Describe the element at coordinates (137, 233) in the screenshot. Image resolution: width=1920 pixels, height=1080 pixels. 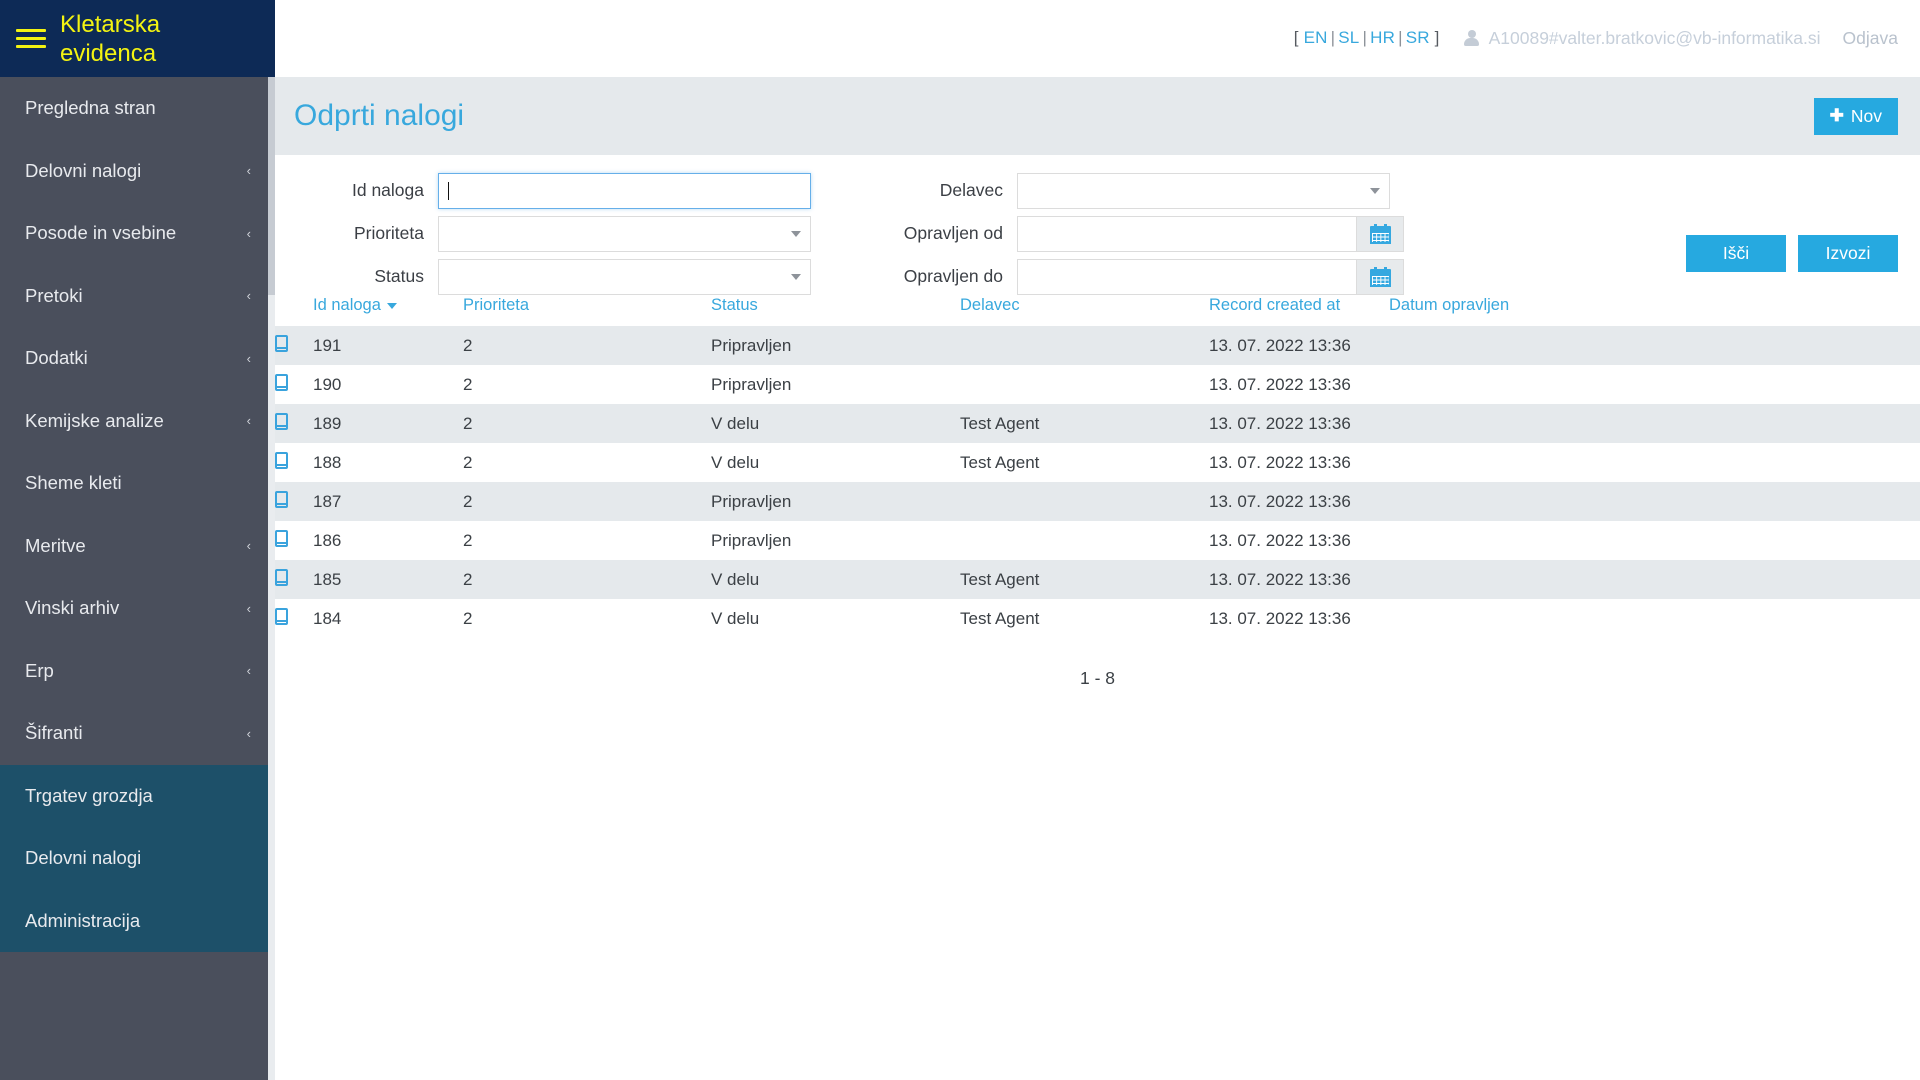
I see `sidebar-item-posode-in-vsebine: Posode in vsebine ‹` at that location.